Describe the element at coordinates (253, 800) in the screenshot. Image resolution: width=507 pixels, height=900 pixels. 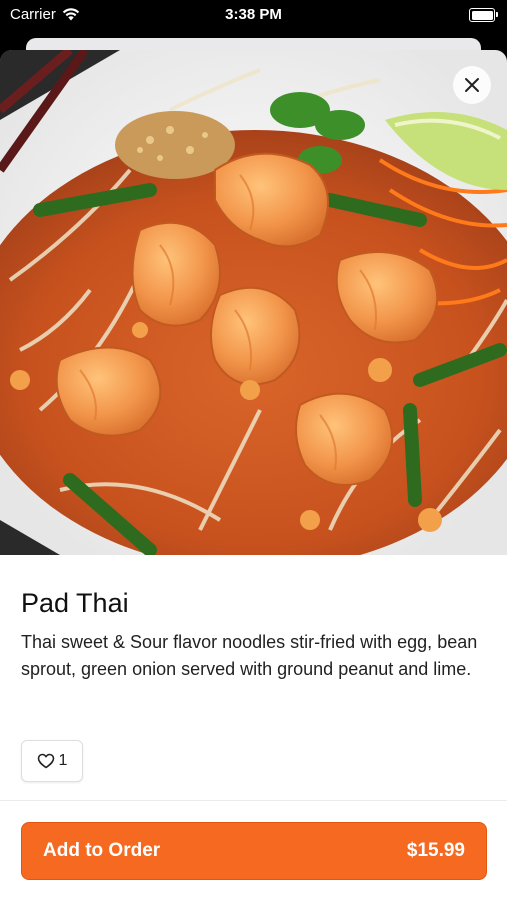
I see `divider` at that location.